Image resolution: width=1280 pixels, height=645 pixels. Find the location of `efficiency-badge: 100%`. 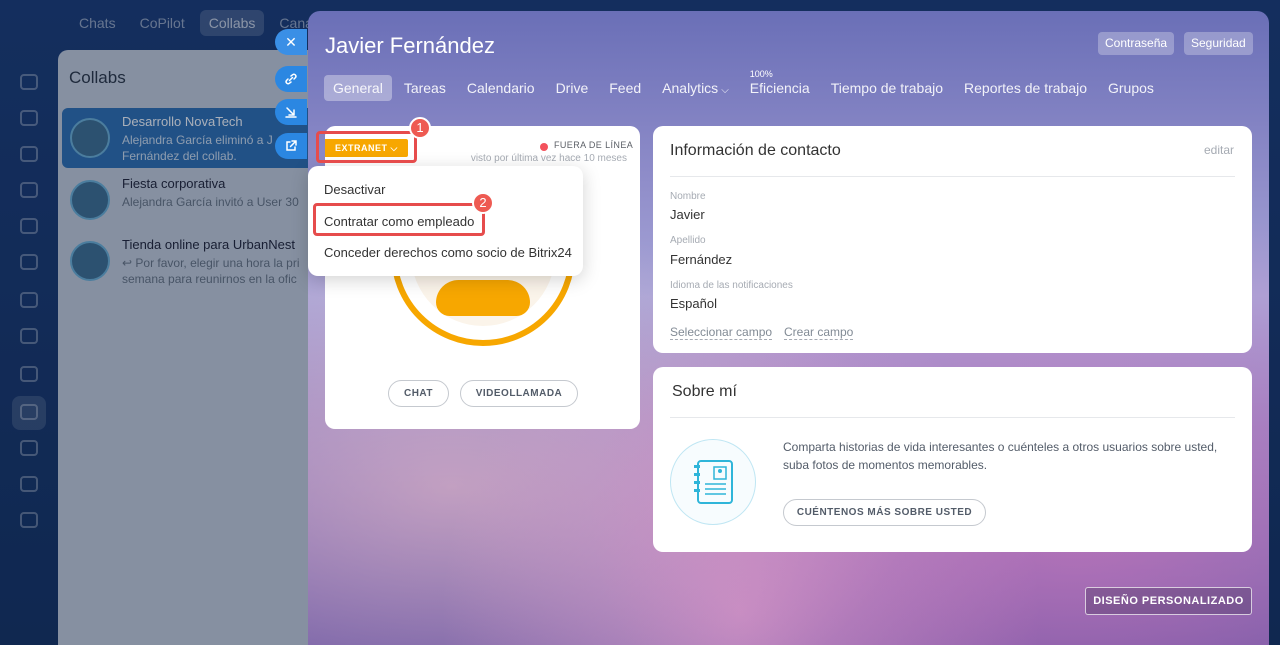

efficiency-badge: 100% is located at coordinates (761, 74).